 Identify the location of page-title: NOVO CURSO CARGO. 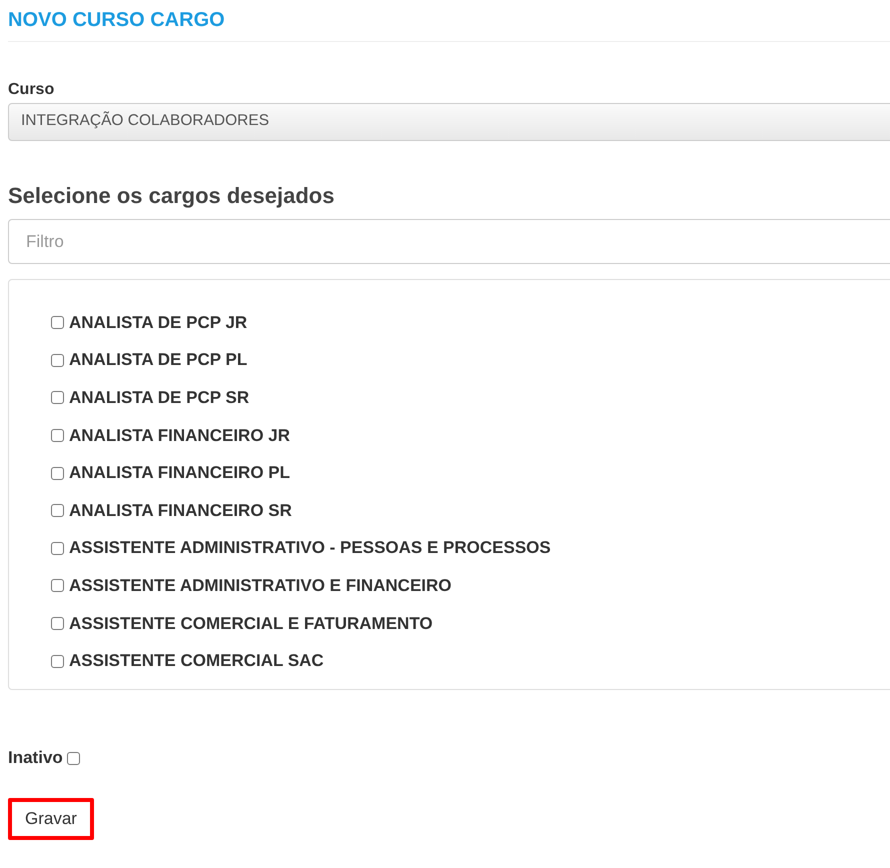
(117, 20).